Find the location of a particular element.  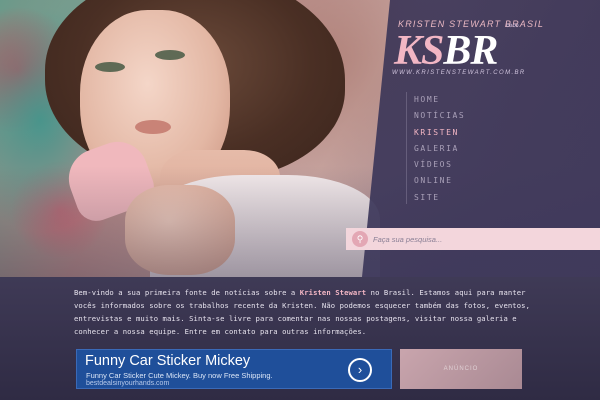

nav-item-galeria: GALERIA is located at coordinates (474, 149).